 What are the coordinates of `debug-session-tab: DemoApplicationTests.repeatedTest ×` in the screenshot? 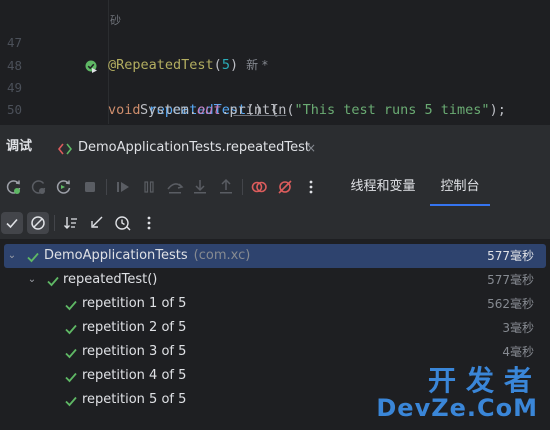 It's located at (190, 148).